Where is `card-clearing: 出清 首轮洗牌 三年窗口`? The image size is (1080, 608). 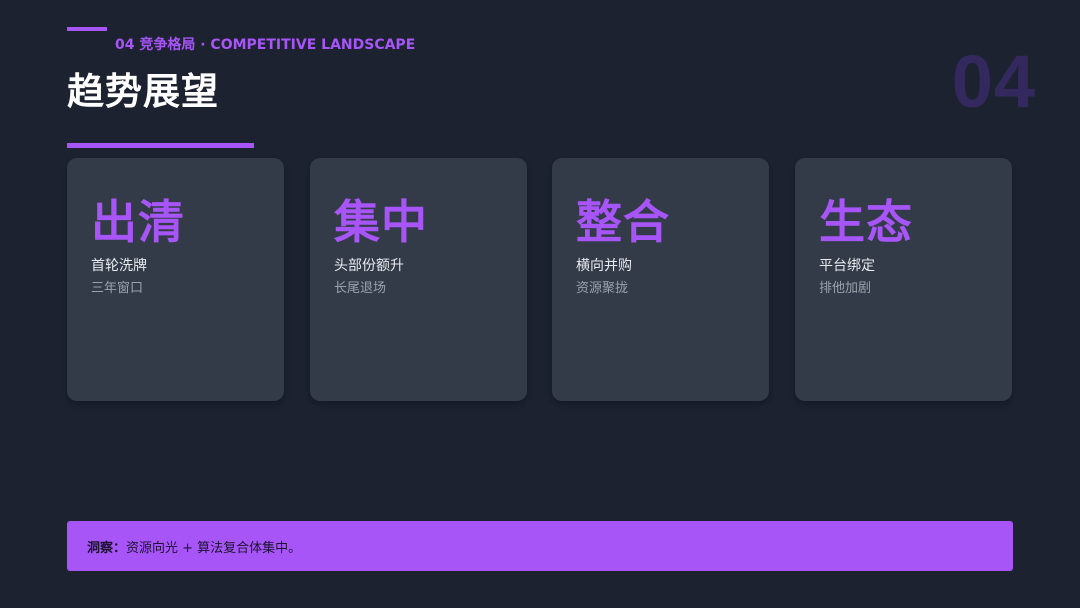
card-clearing: 出清 首轮洗牌 三年窗口 is located at coordinates (175, 279).